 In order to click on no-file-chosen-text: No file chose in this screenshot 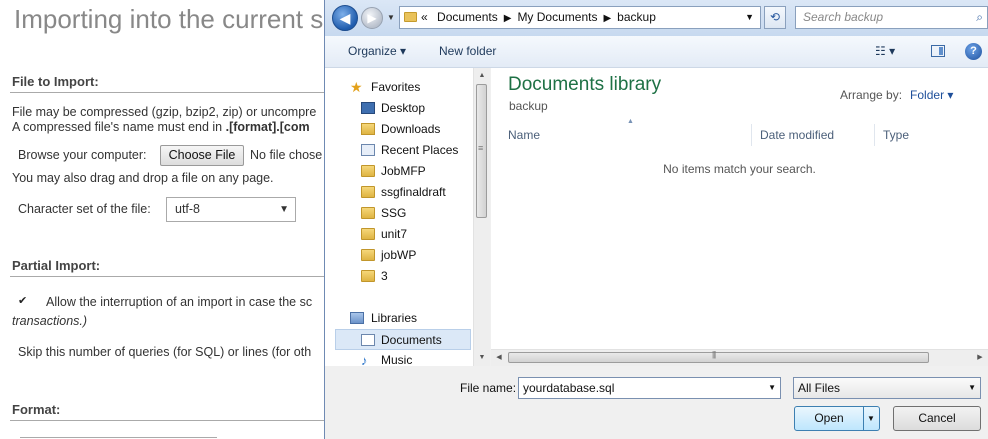, I will do `click(286, 155)`.